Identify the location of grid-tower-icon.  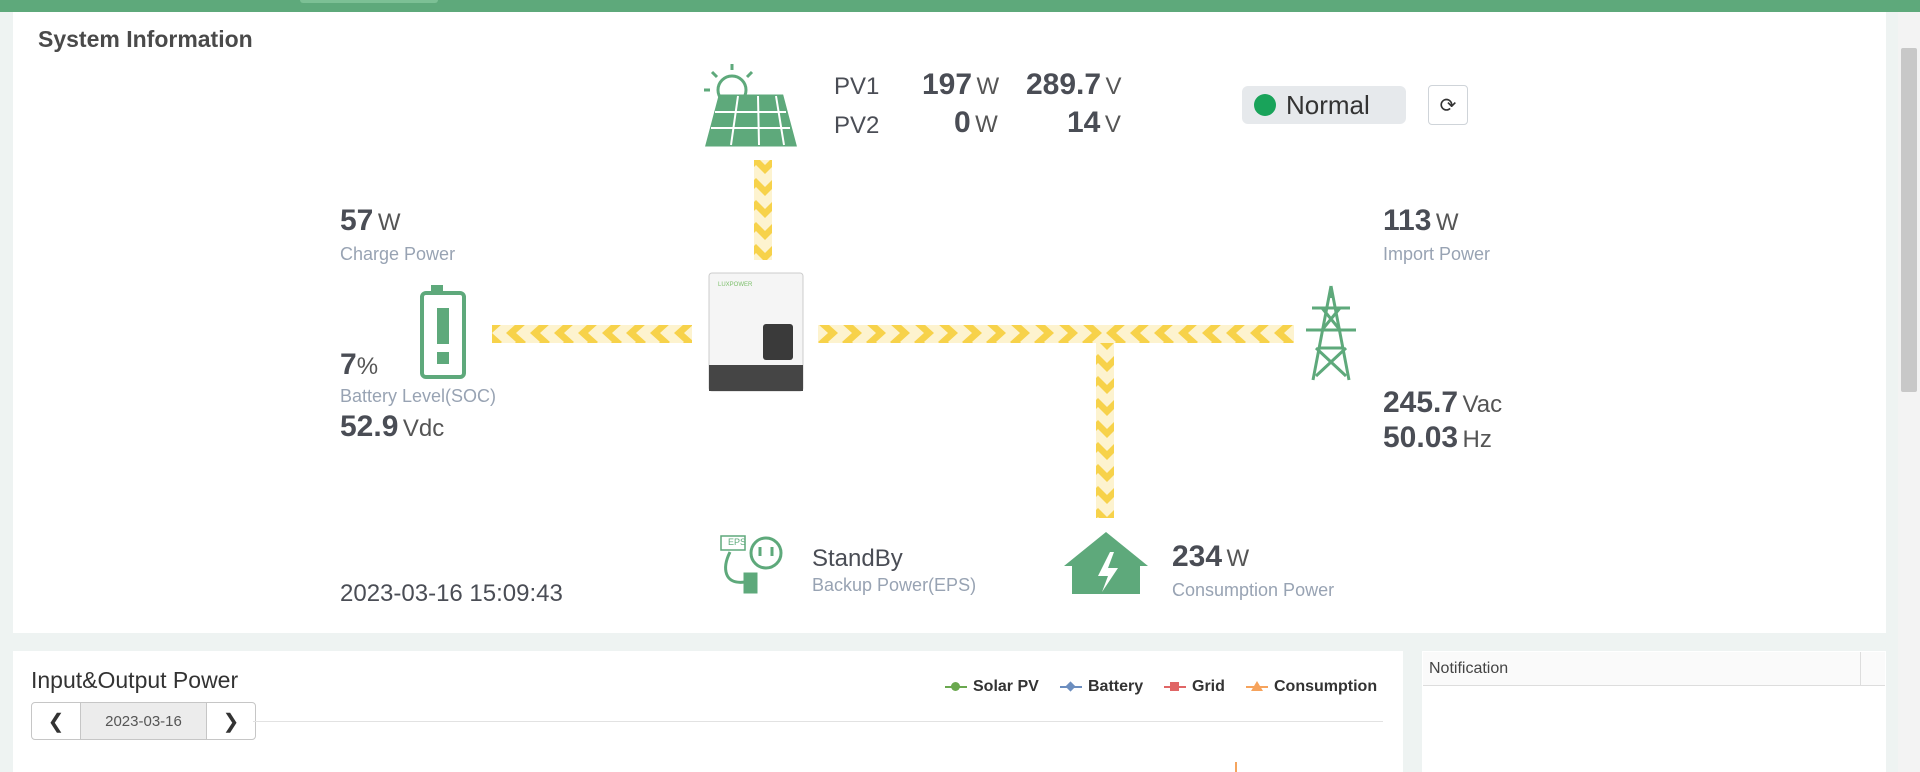
(1331, 333).